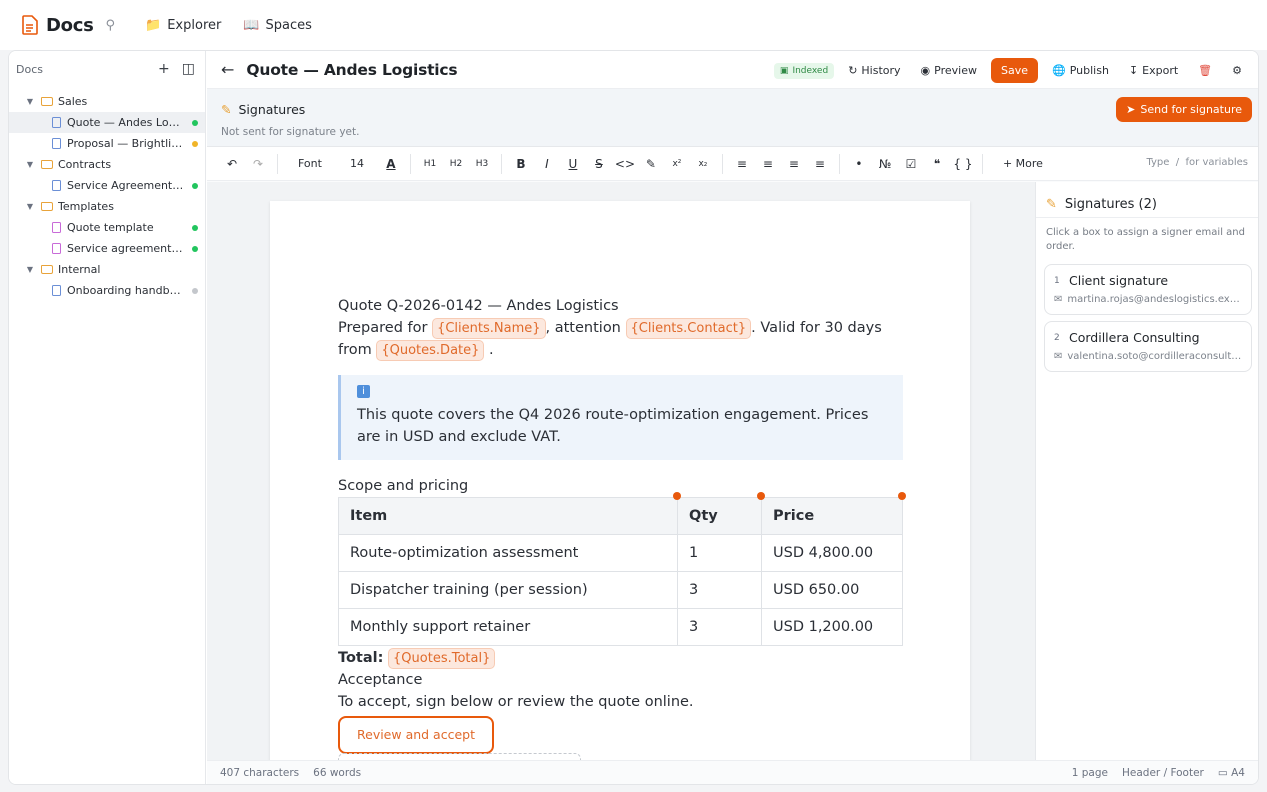 The image size is (1267, 792). Describe the element at coordinates (937, 164) in the screenshot. I see `quote-icon: ❝` at that location.